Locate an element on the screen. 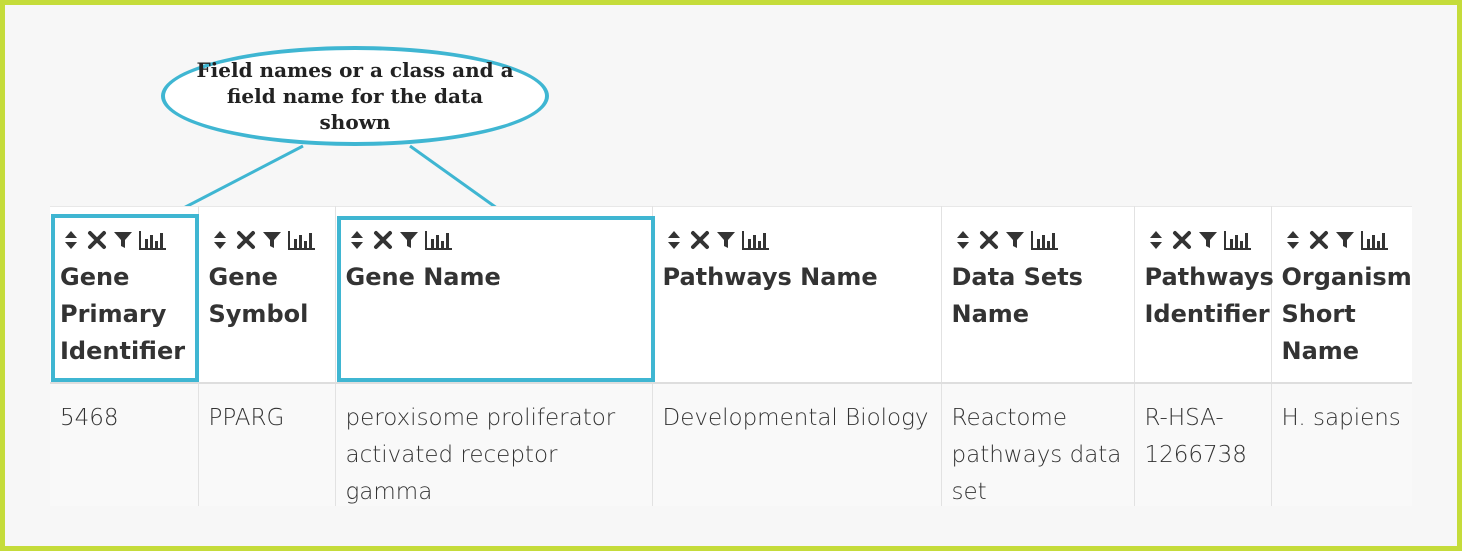  table-cell-data-sets-name: Reactome pathways data set is located at coordinates (1038, 444).